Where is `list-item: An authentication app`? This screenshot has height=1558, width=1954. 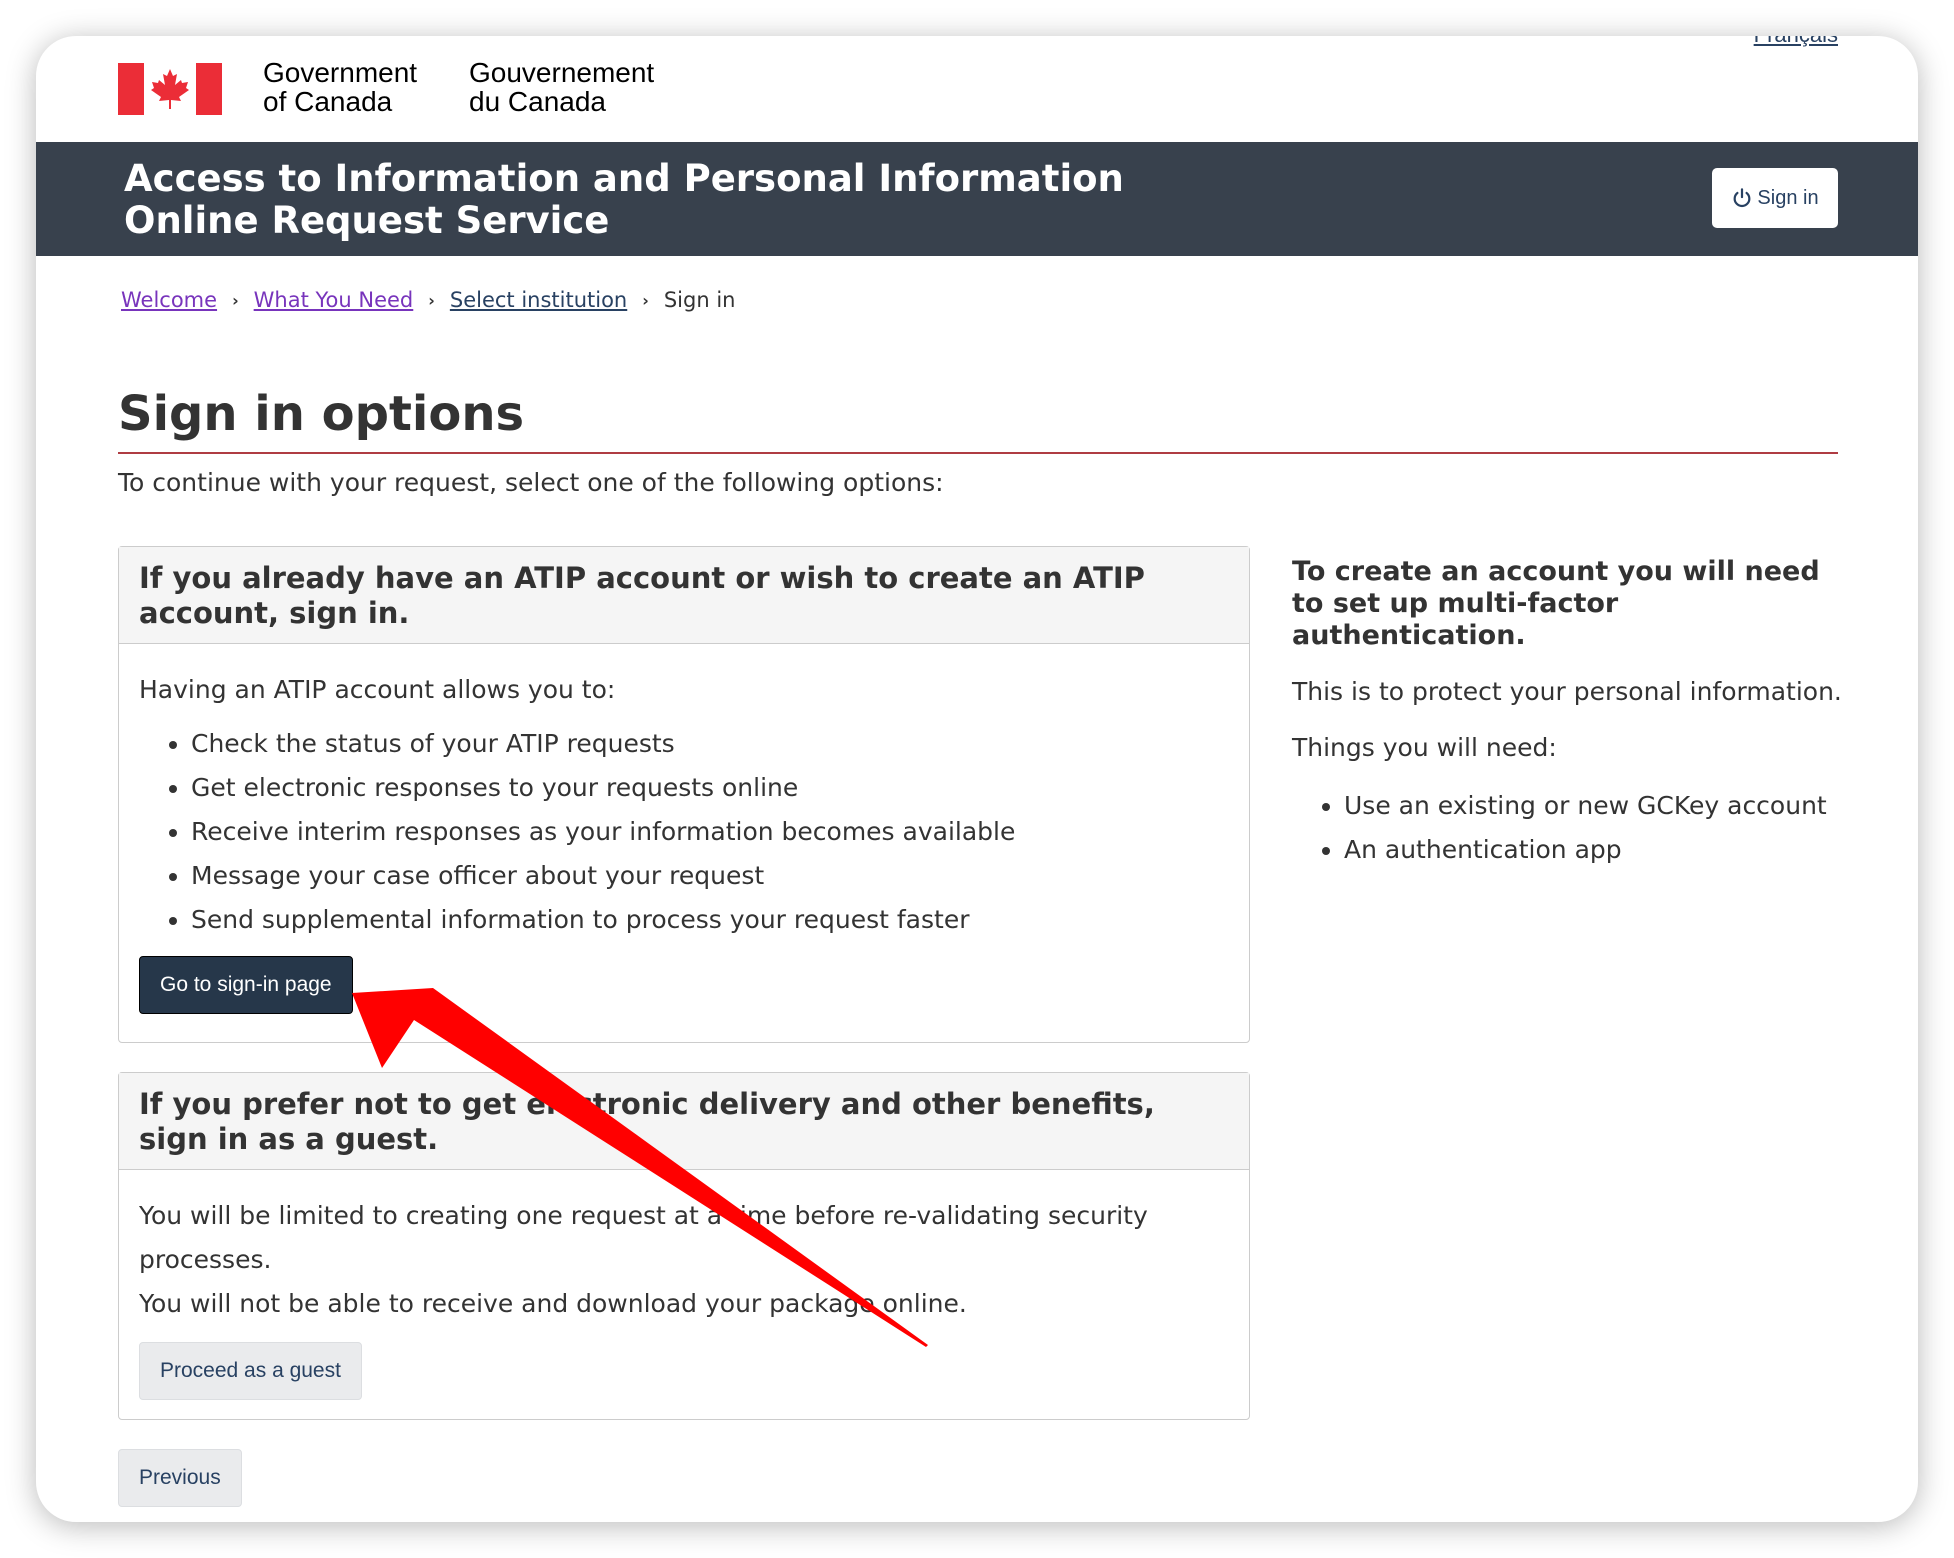 list-item: An authentication app is located at coordinates (1598, 850).